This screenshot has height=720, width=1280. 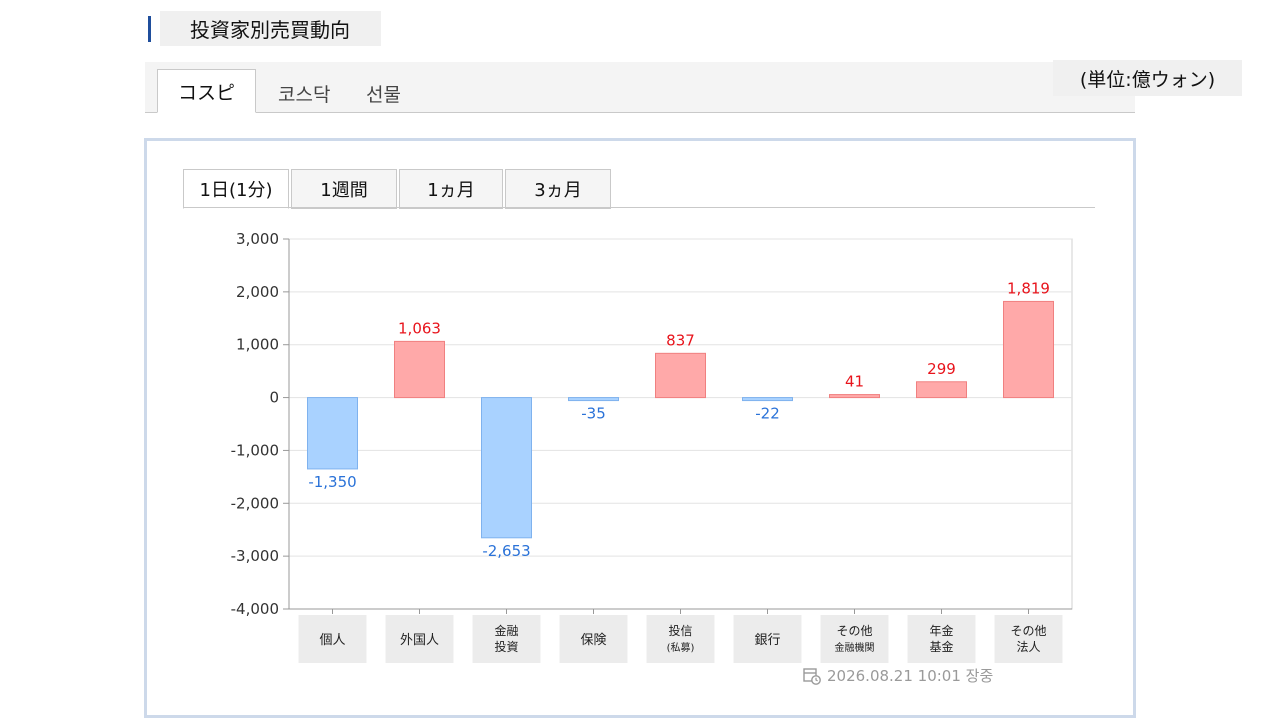 I want to click on x-tick-label: 銀行, so click(x=767, y=640).